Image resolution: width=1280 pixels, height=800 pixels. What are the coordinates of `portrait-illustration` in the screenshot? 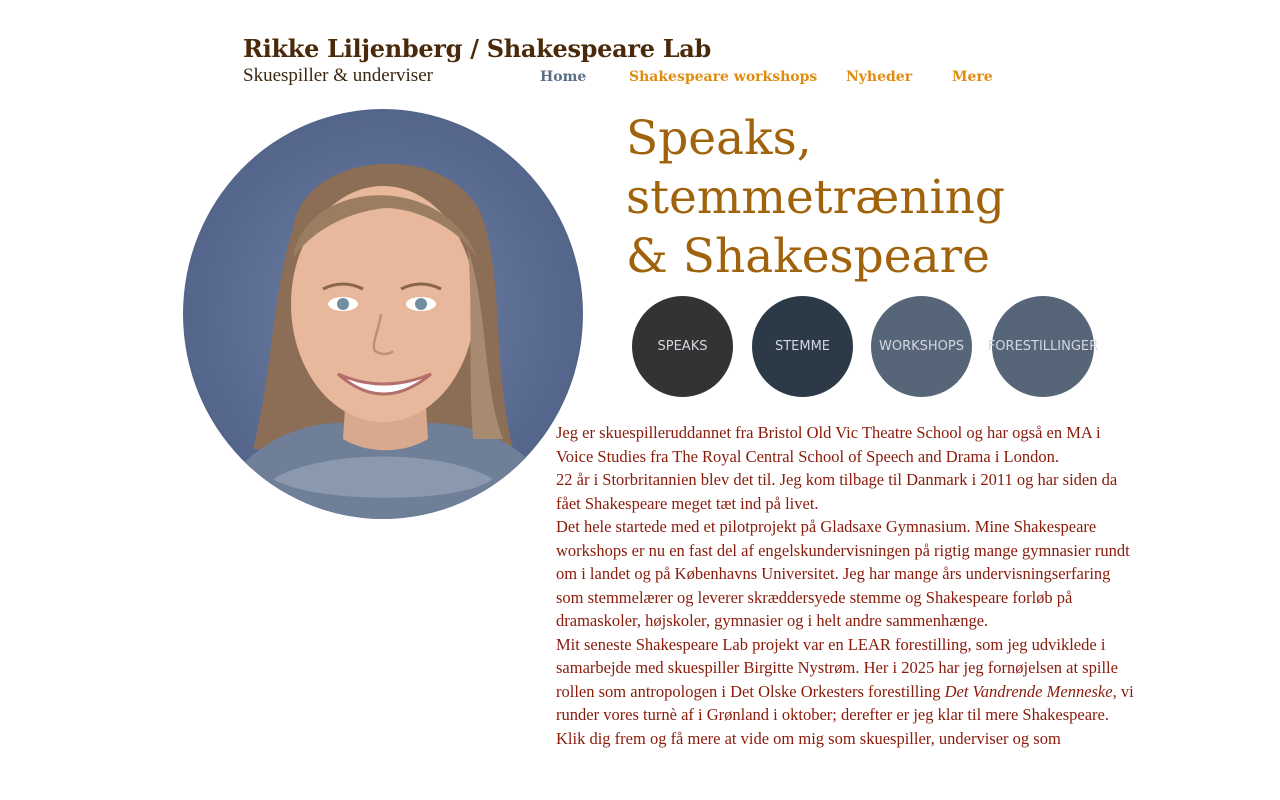 It's located at (388, 341).